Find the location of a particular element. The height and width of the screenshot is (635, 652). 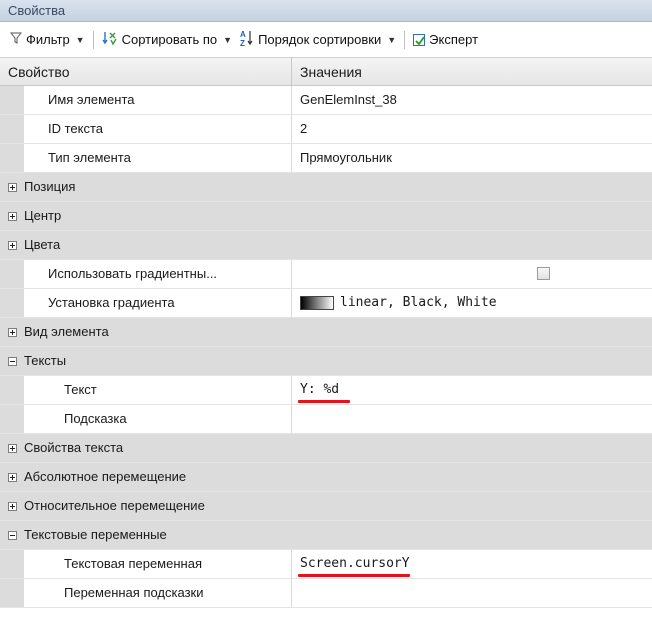

property-row: Установка градиента linear, Black, White is located at coordinates (326, 303).